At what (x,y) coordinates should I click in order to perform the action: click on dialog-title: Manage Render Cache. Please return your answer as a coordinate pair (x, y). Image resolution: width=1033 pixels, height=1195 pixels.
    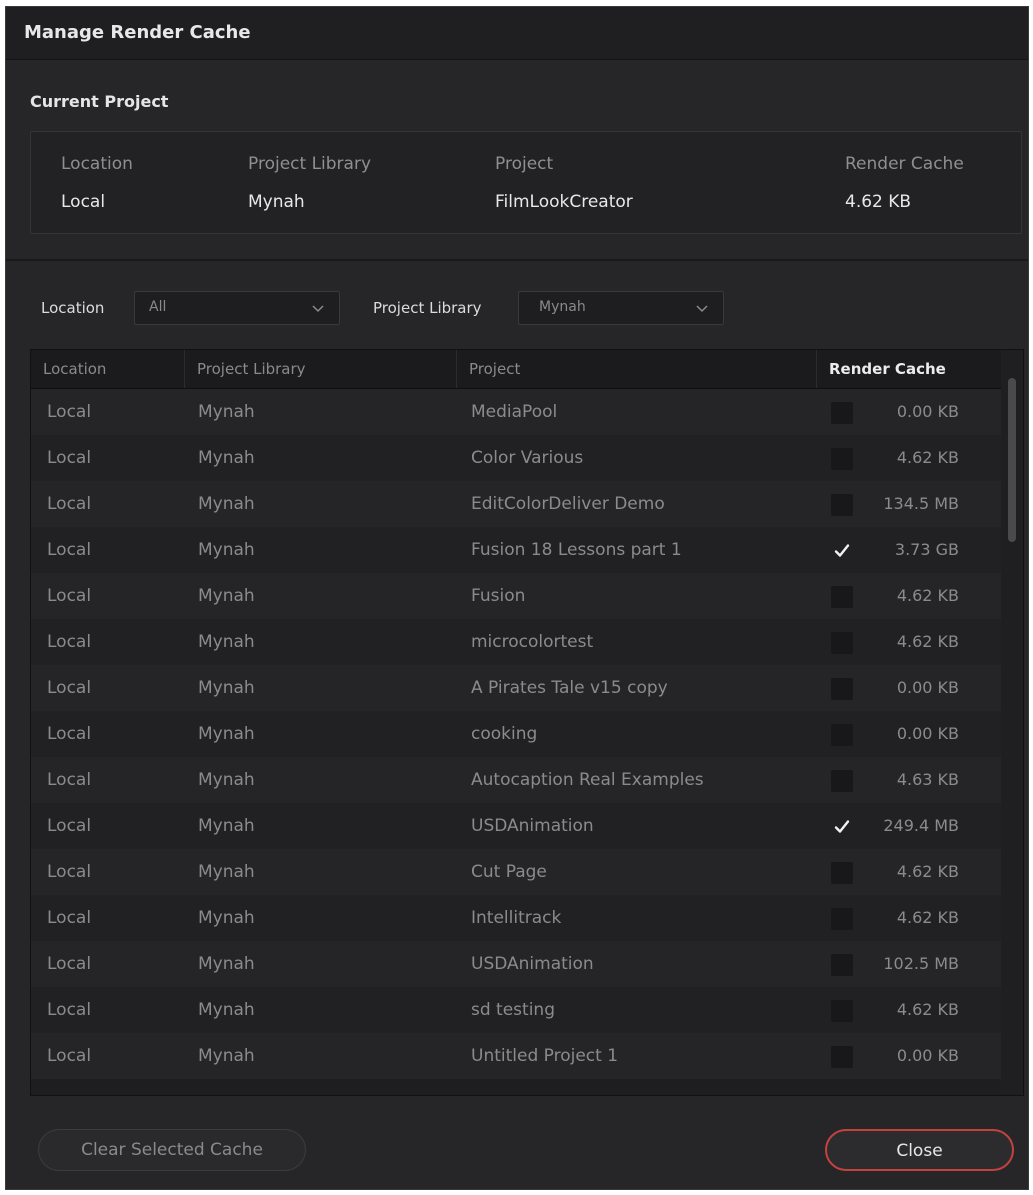
    Looking at the image, I should click on (137, 32).